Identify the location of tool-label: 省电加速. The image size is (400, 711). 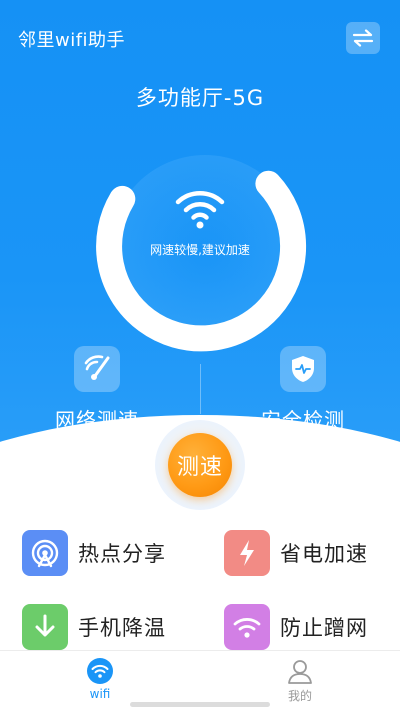
(324, 554).